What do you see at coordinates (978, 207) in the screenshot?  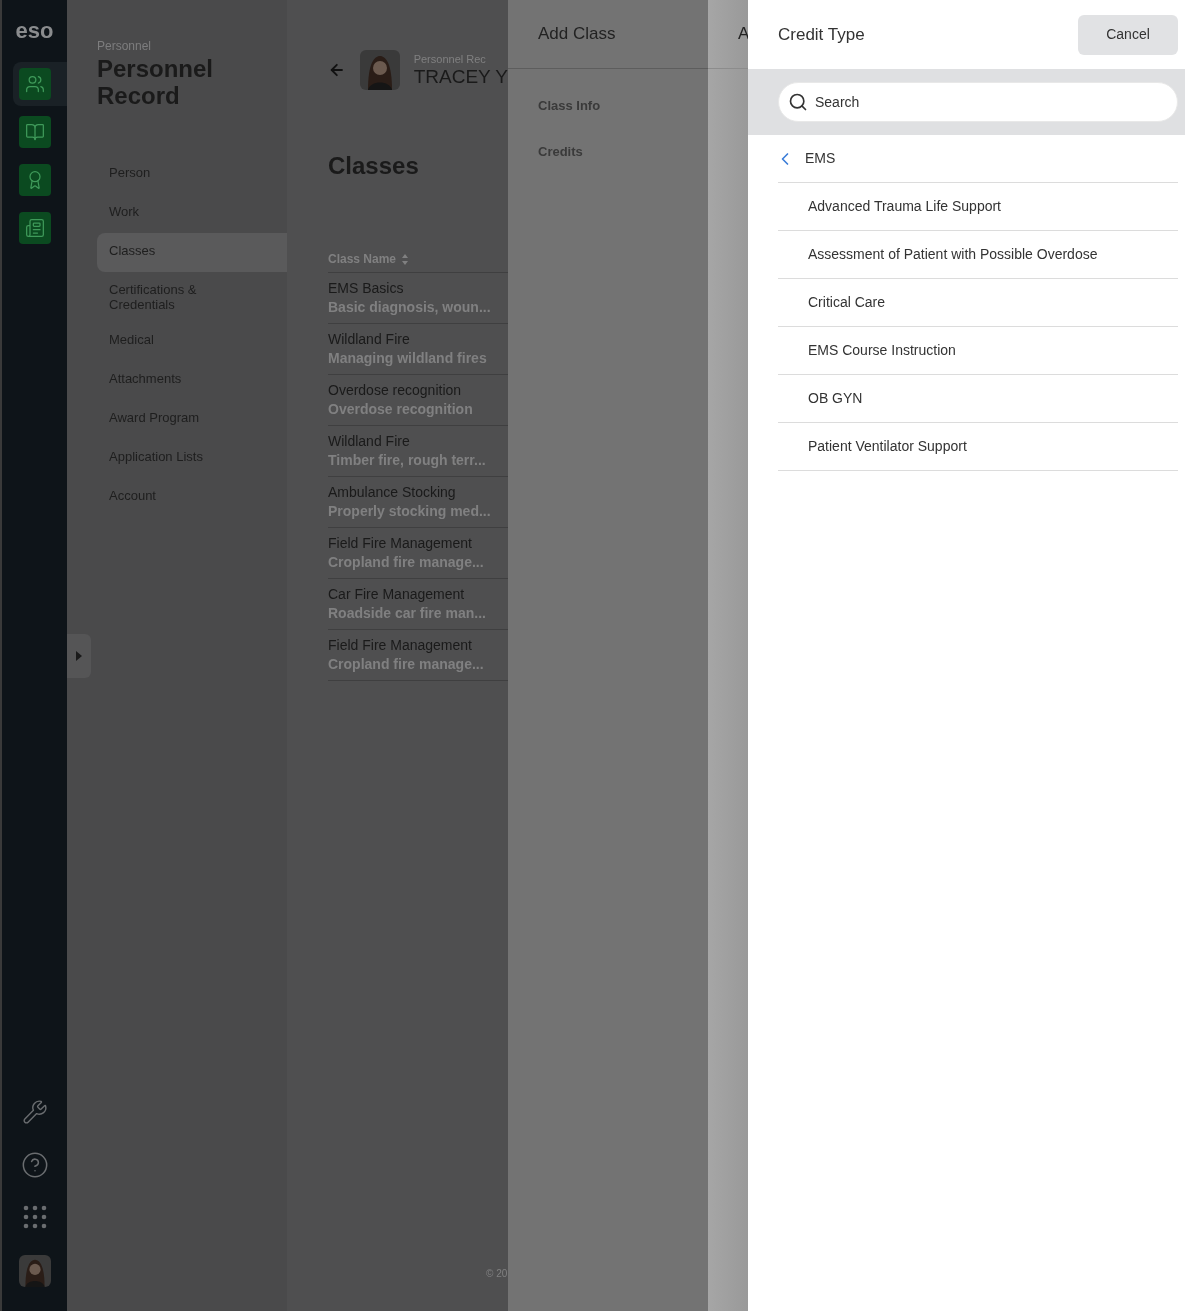 I see `credit-type-item: Advanced Trauma Life Support` at bounding box center [978, 207].